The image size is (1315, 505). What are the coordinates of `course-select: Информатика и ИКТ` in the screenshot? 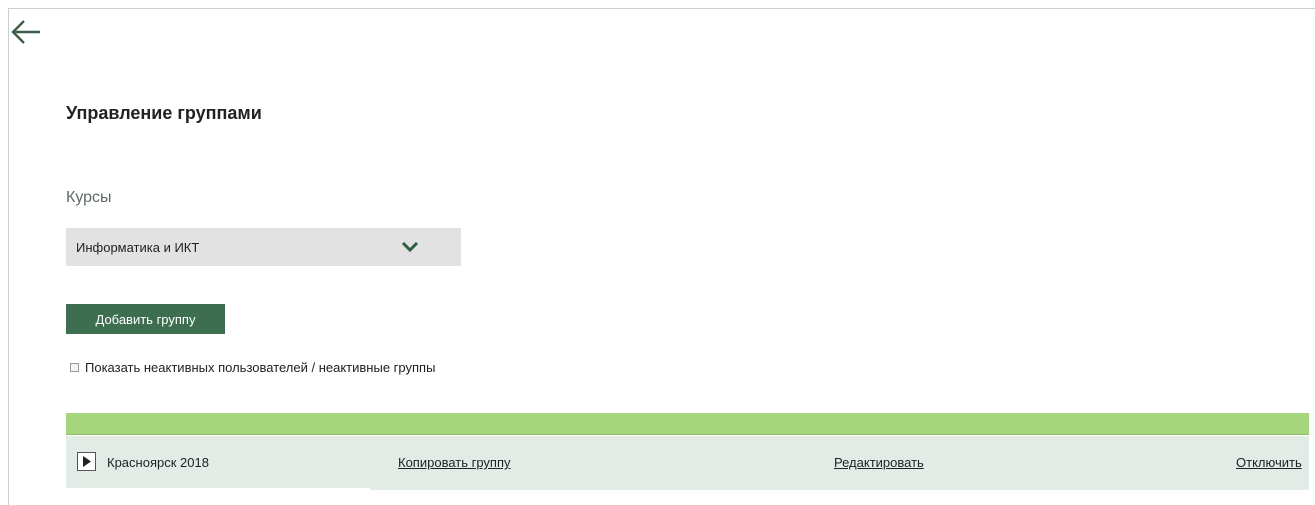 It's located at (263, 247).